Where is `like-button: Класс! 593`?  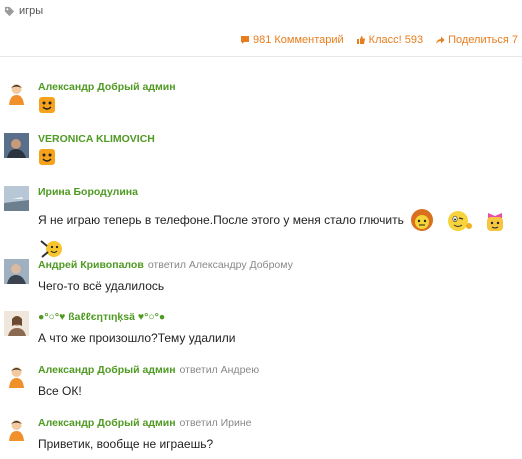 like-button: Класс! 593 is located at coordinates (389, 40).